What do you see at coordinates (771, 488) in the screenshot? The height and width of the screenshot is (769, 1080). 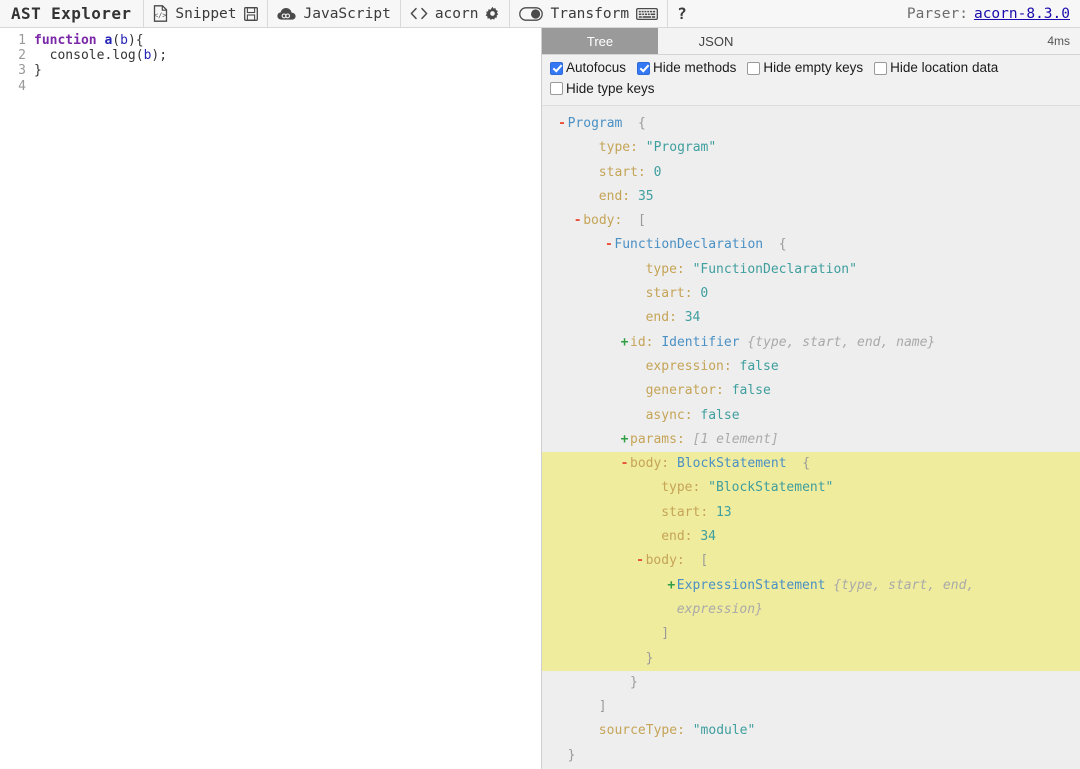 I see `ast-string-value: "BlockStatement"` at bounding box center [771, 488].